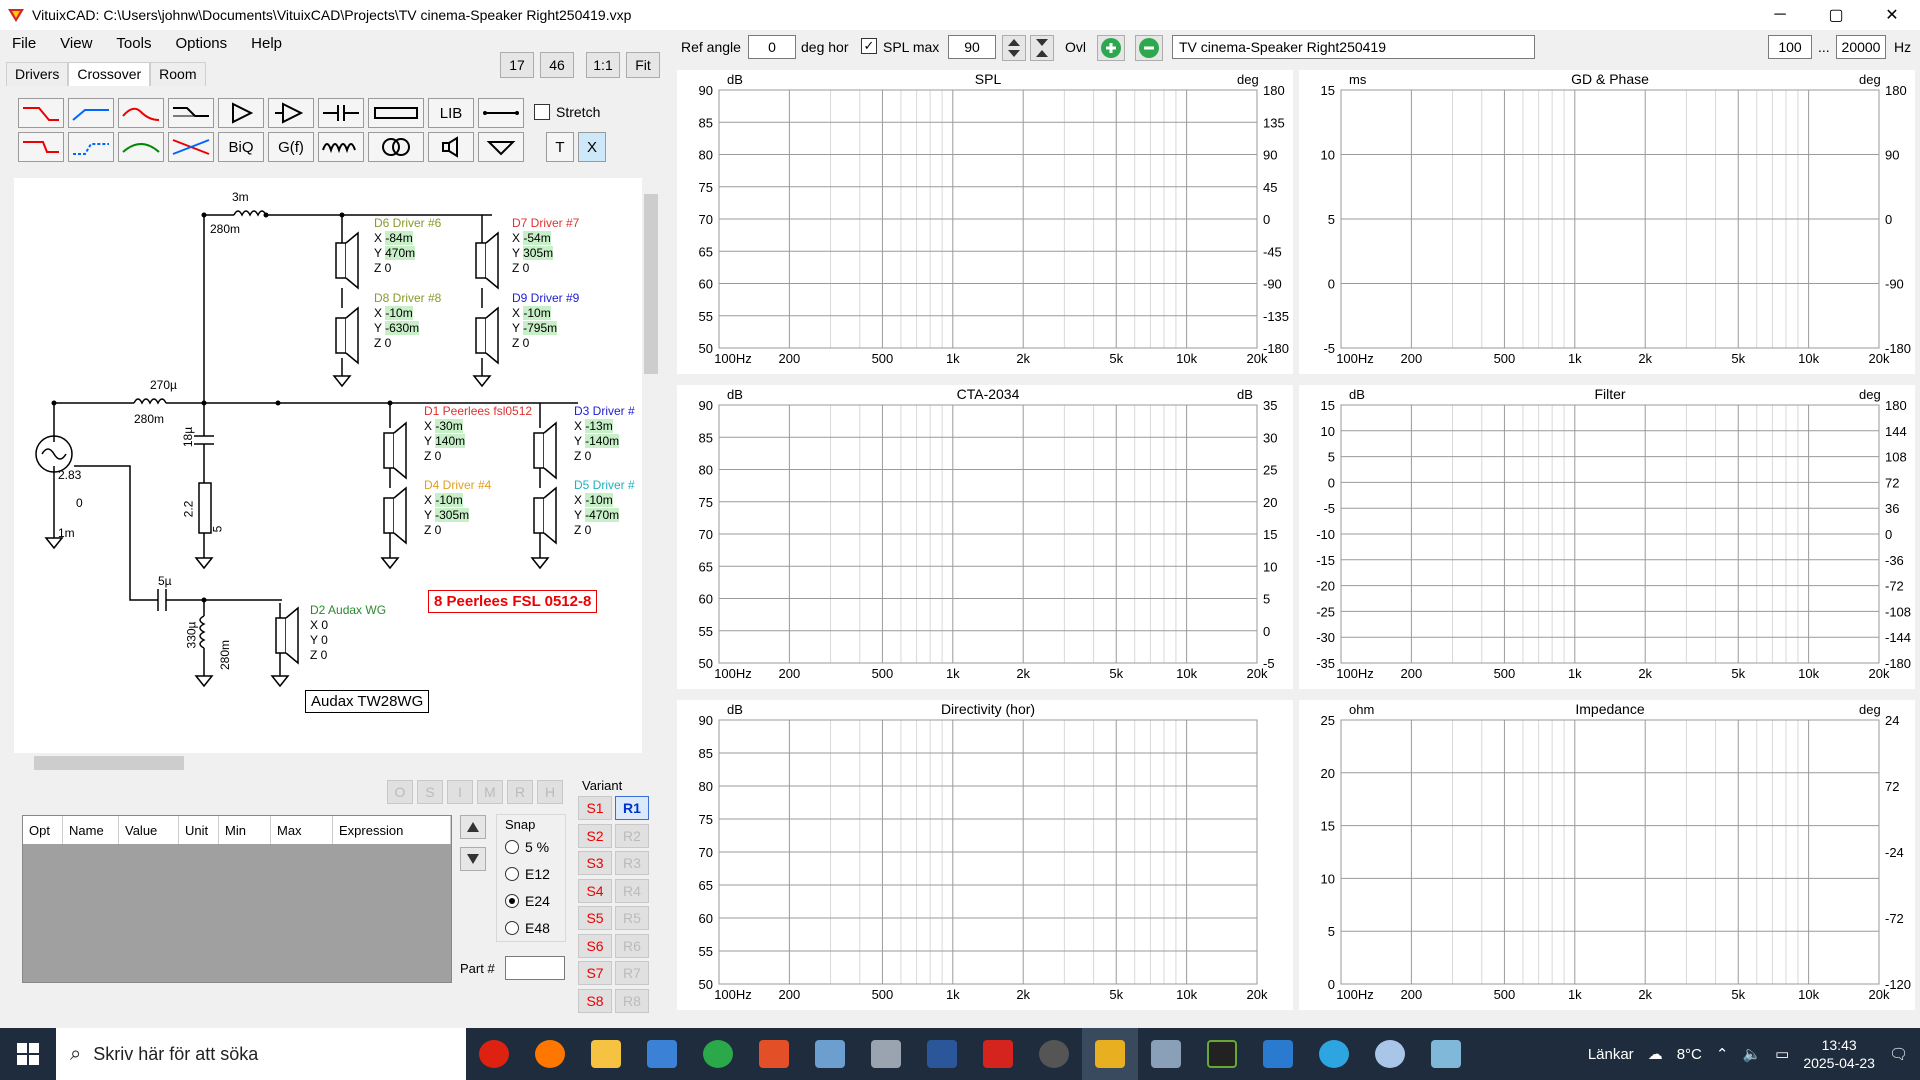  I want to click on col-name: Name, so click(91, 830).